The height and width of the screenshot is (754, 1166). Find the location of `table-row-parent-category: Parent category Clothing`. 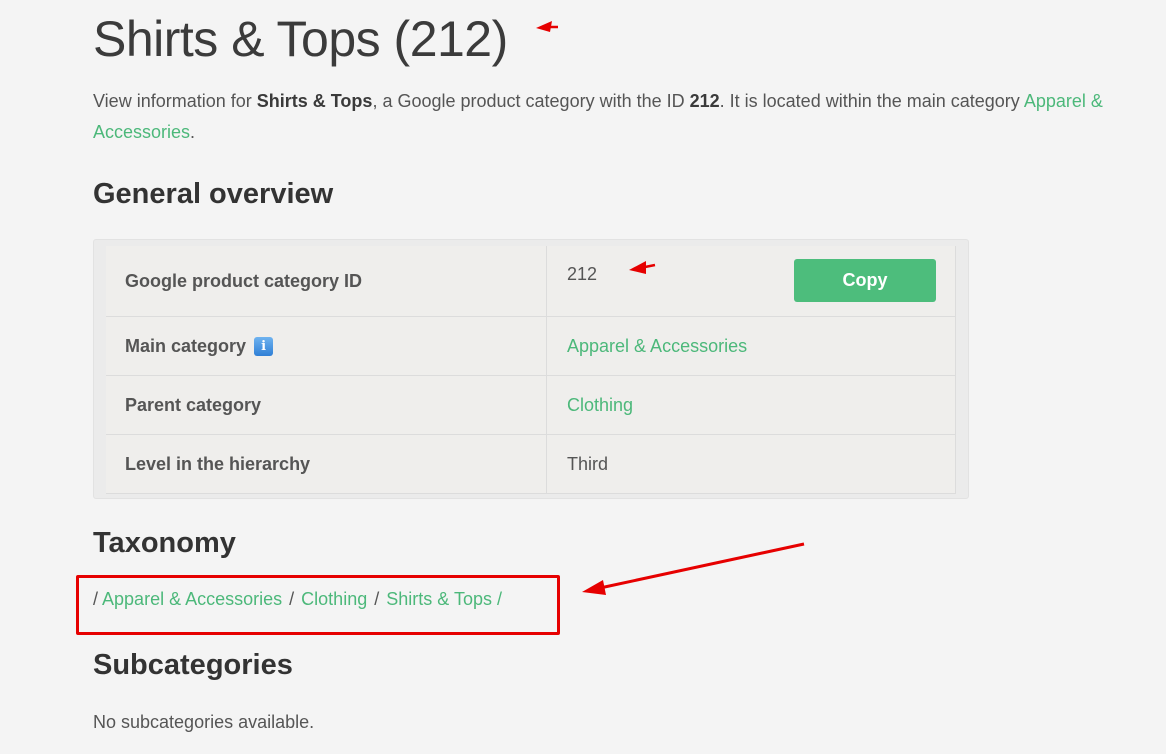

table-row-parent-category: Parent category Clothing is located at coordinates (530, 405).